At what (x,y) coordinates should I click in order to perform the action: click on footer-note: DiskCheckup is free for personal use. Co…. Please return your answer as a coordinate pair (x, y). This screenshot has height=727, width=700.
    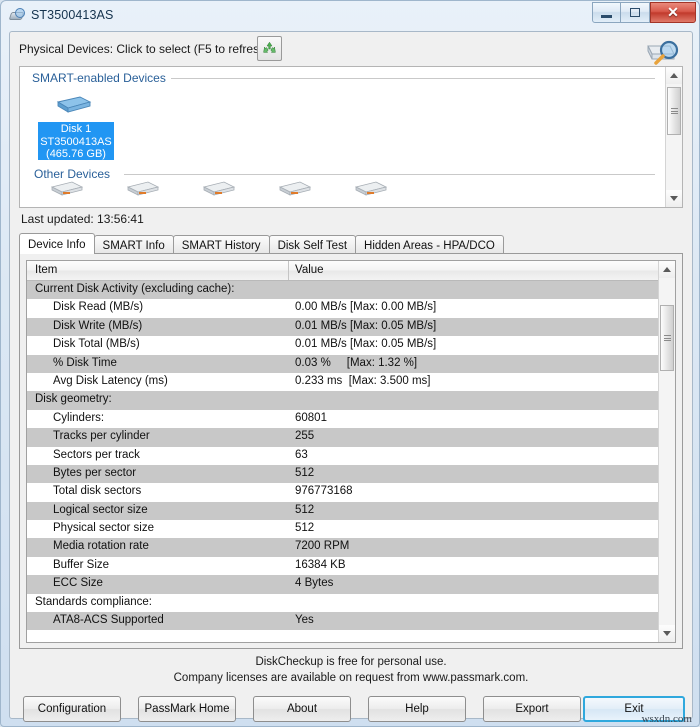
    Looking at the image, I should click on (351, 670).